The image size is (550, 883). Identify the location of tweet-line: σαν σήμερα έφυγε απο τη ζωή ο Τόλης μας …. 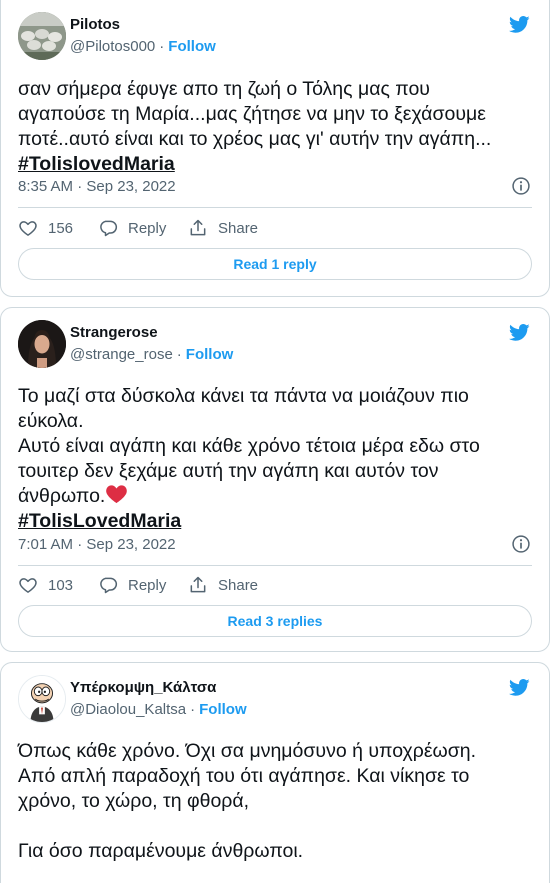
(224, 89).